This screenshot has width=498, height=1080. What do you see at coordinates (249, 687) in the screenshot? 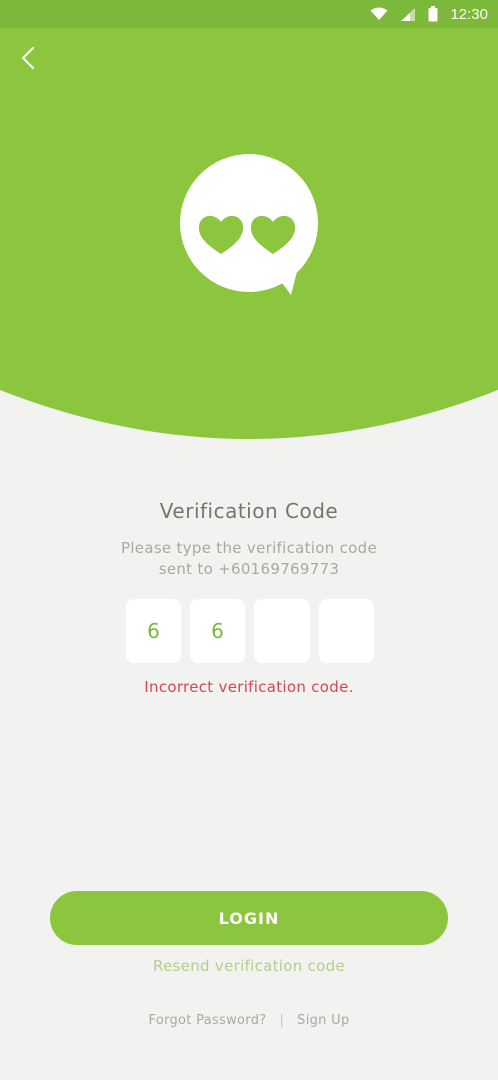
I see `error-message: Incorrect verification code.` at bounding box center [249, 687].